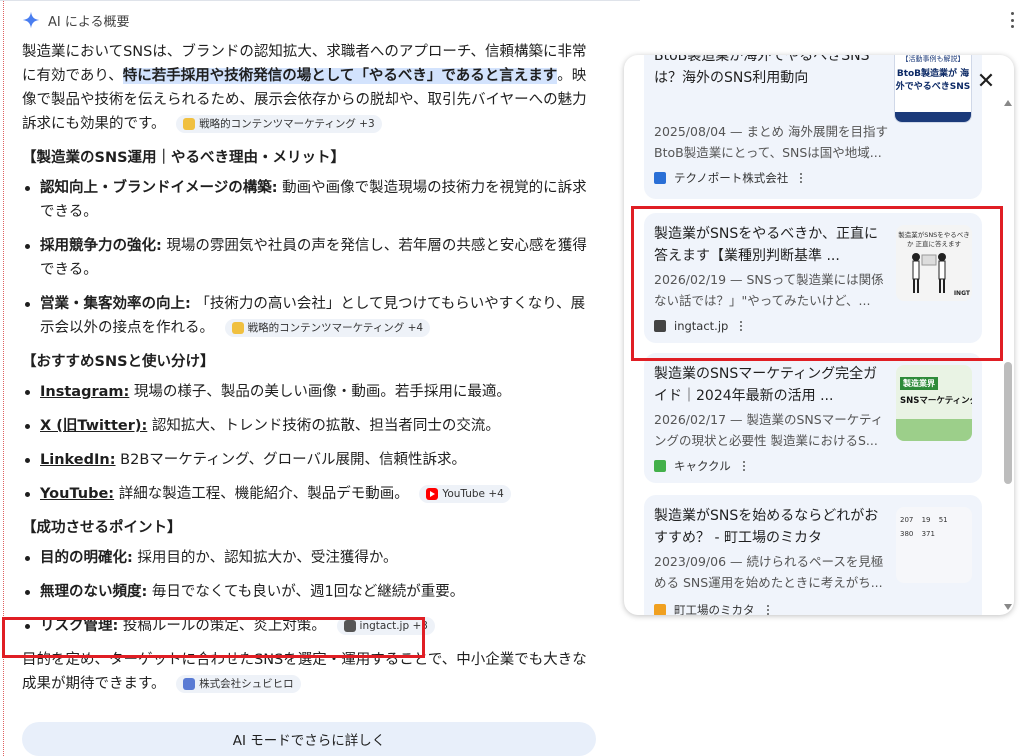  Describe the element at coordinates (94, 592) in the screenshot. I see `item-term: 無理のない頻度:` at that location.